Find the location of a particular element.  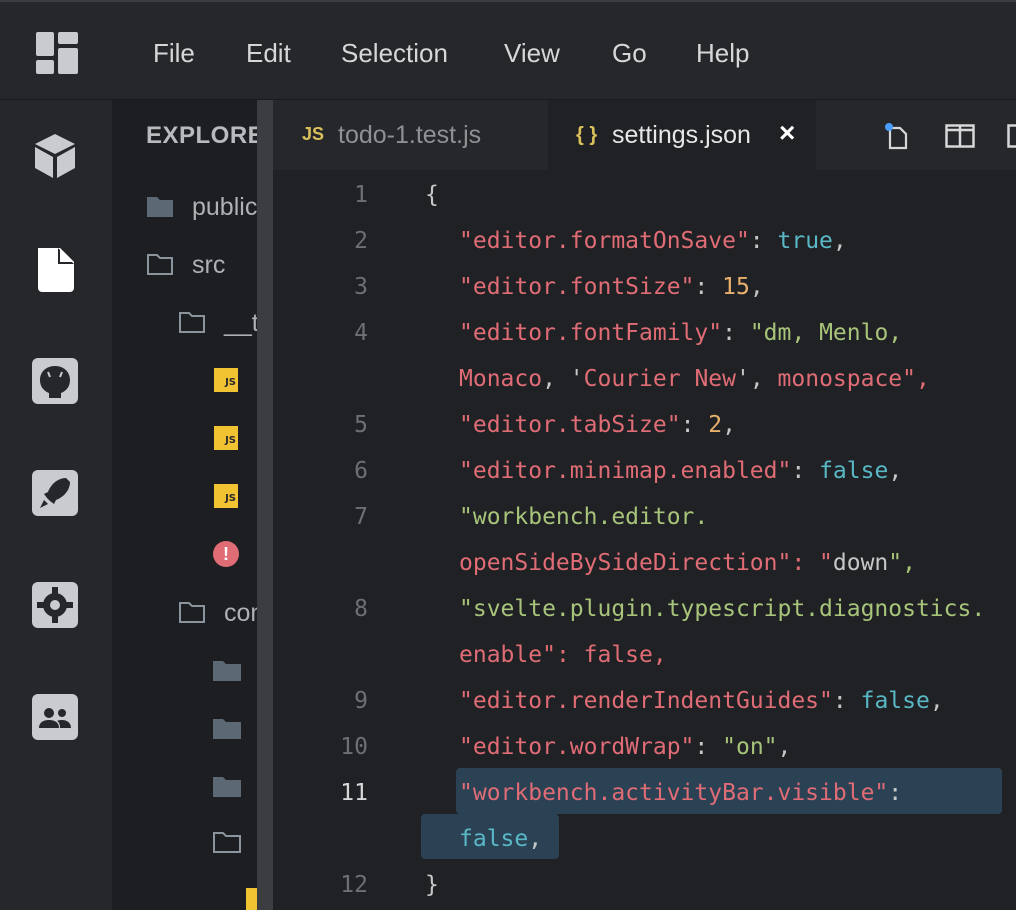

line-number: 7 is located at coordinates (361, 517).